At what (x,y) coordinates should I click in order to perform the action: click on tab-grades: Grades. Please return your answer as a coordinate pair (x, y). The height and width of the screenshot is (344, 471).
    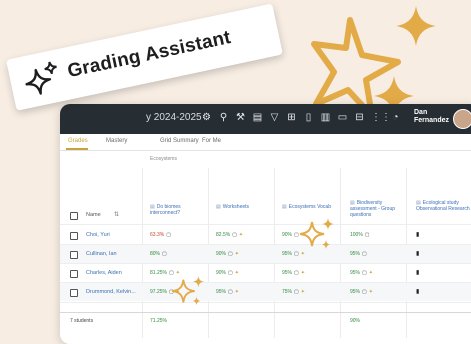
    Looking at the image, I should click on (78, 141).